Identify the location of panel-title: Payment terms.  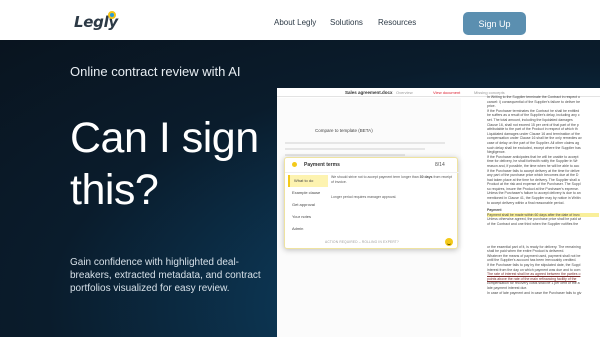
(322, 165).